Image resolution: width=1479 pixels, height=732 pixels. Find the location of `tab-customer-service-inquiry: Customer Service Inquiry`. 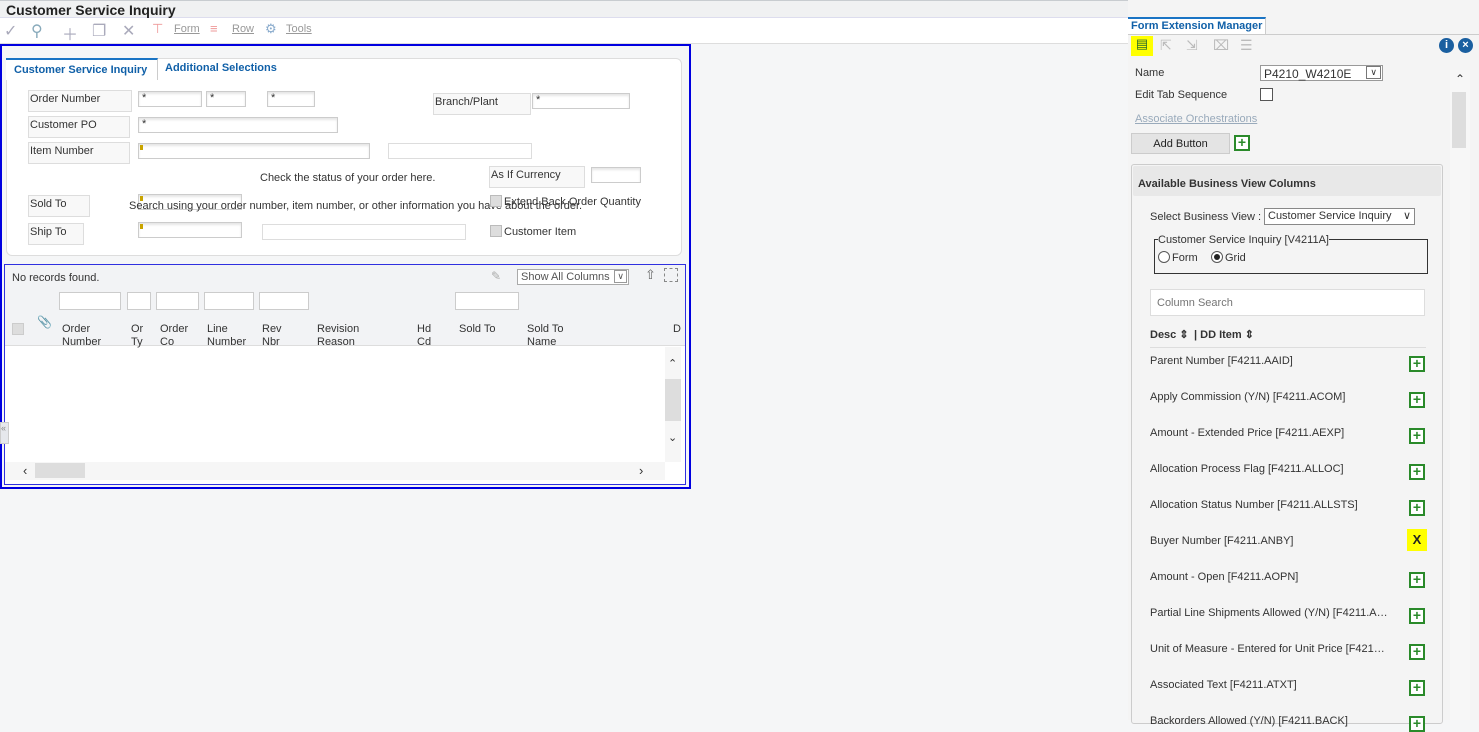

tab-customer-service-inquiry: Customer Service Inquiry is located at coordinates (82, 69).